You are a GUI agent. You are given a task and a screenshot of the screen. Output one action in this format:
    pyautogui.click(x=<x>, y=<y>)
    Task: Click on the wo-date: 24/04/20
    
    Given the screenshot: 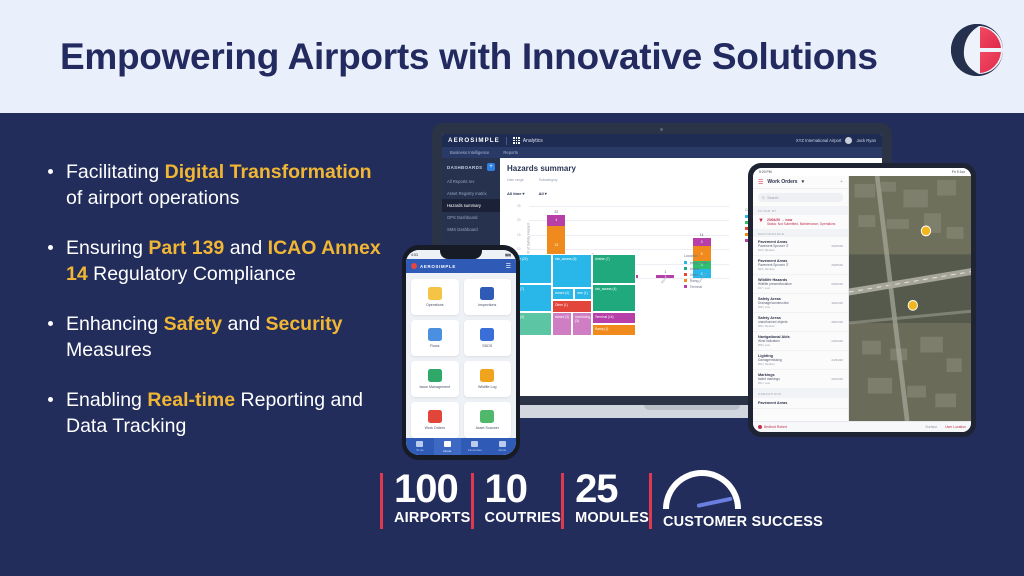 What is the action you would take?
    pyautogui.click(x=837, y=360)
    